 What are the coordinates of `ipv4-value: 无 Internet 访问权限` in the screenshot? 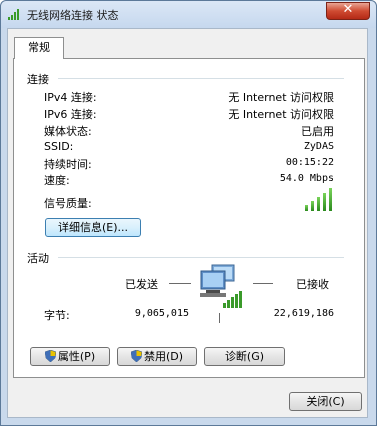 It's located at (281, 97).